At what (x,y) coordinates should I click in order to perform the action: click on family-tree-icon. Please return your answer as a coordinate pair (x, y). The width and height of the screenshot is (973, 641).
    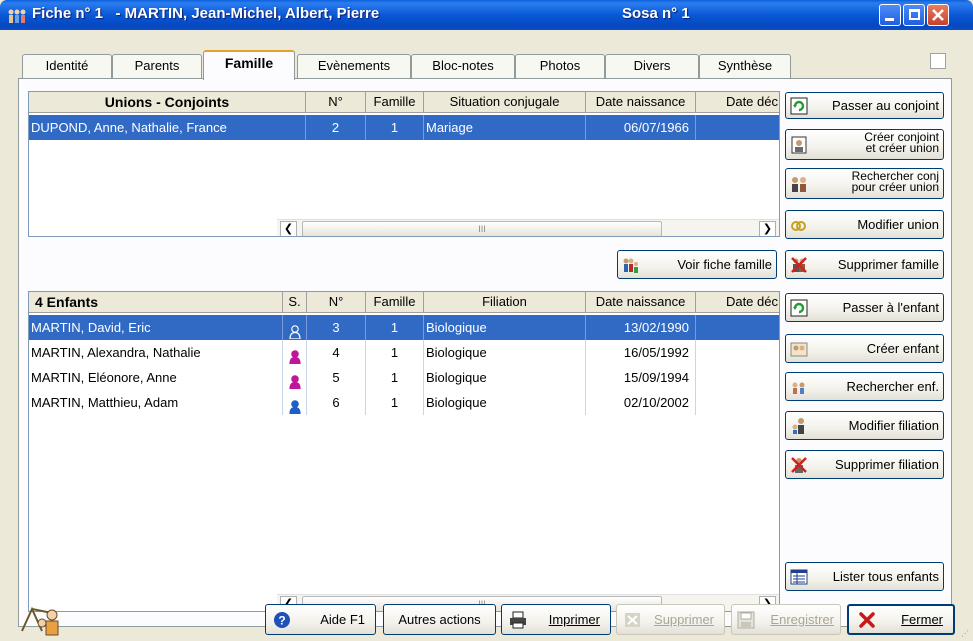
    Looking at the image, I should click on (17, 16).